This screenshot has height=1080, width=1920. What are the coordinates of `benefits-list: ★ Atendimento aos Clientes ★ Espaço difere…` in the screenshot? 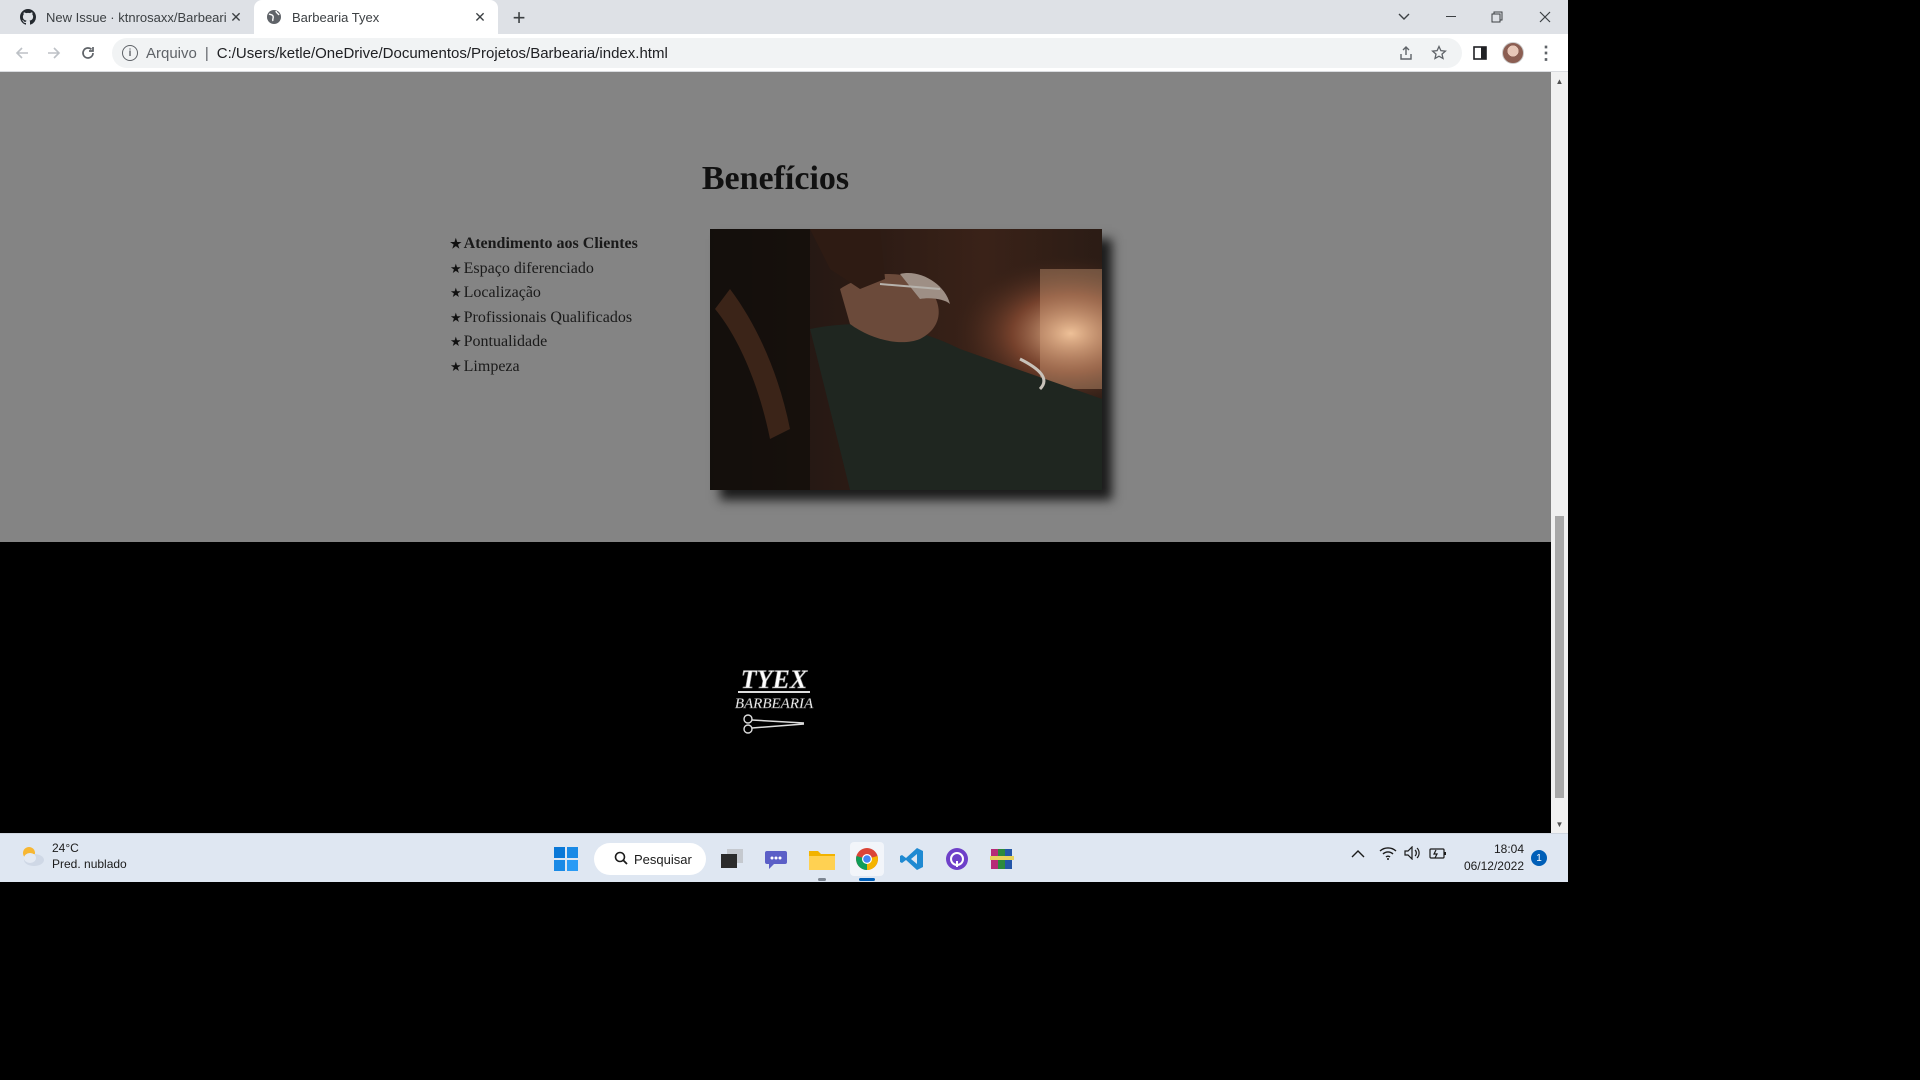 It's located at (544, 305).